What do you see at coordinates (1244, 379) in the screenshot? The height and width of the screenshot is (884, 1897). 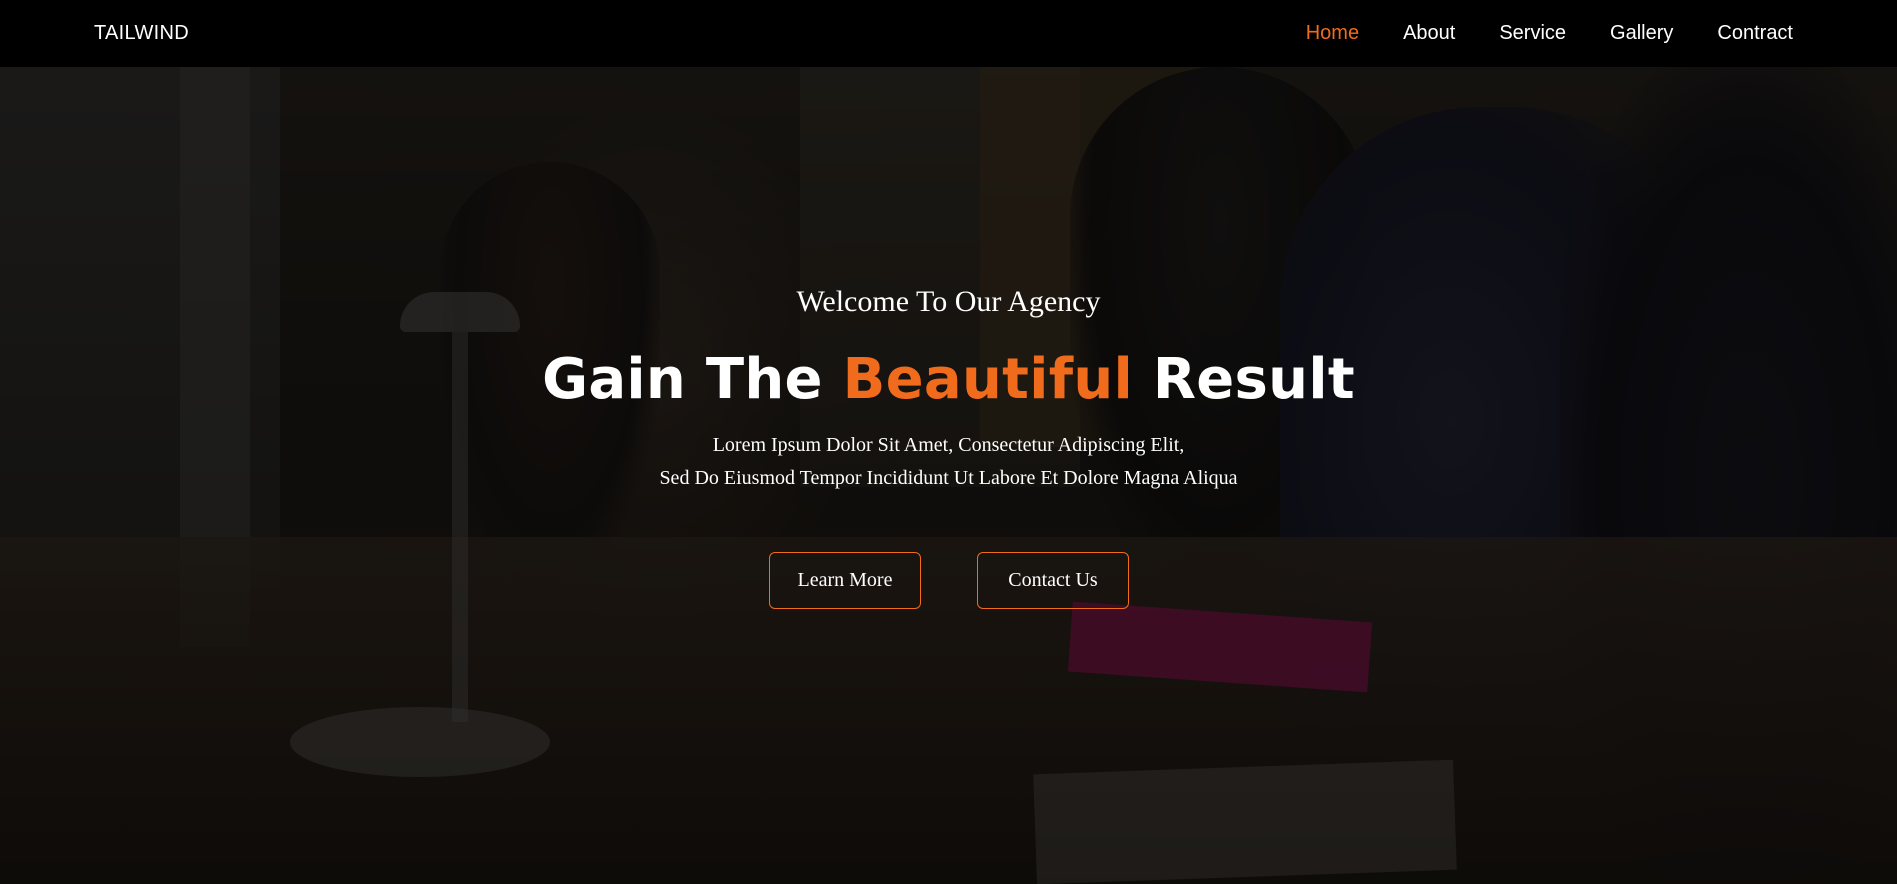 I see `headline-text-end: Result` at bounding box center [1244, 379].